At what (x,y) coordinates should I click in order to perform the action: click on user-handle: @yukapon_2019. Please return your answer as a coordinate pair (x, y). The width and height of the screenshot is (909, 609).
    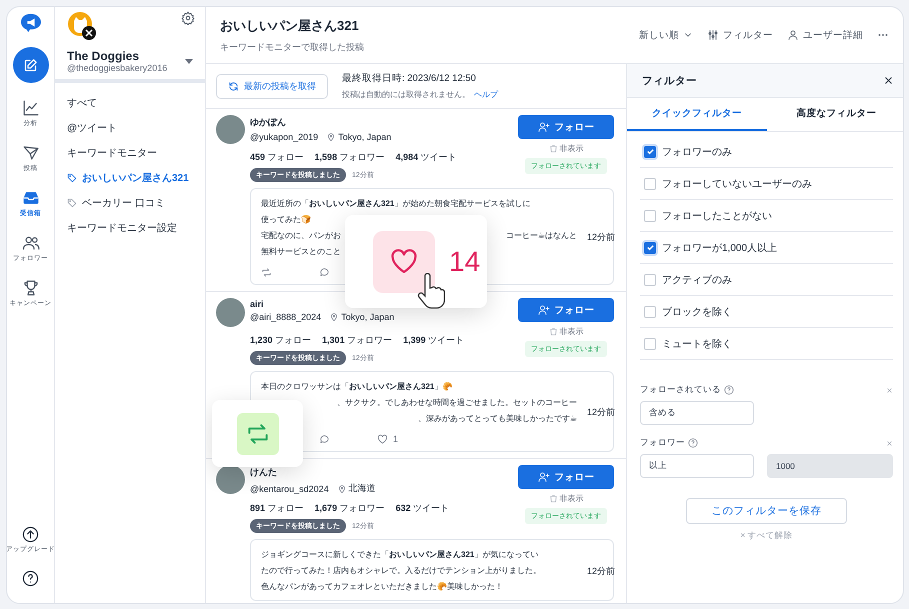
    Looking at the image, I should click on (284, 137).